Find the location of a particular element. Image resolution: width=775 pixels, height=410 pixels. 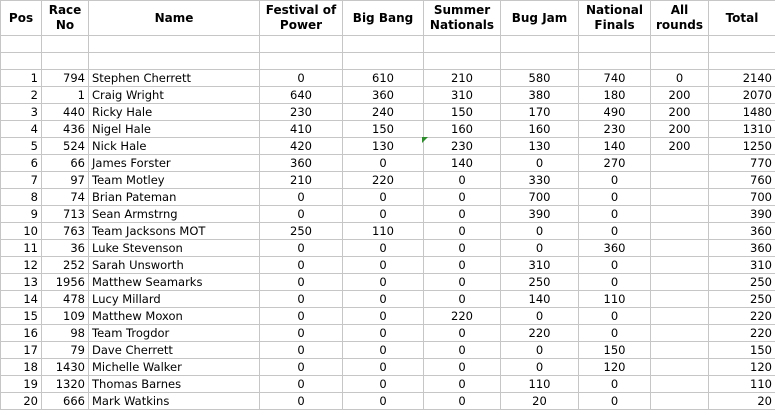

race-no-cell: 109 is located at coordinates (65, 316).